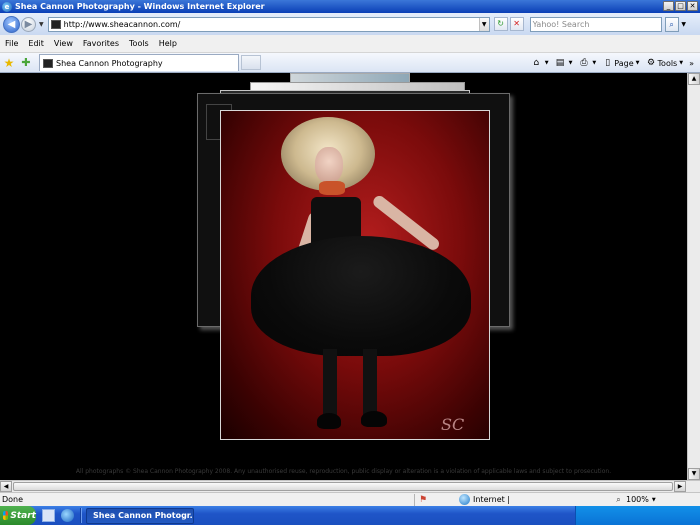  I want to click on recent-pages-dropdown: ▼, so click(41, 24).